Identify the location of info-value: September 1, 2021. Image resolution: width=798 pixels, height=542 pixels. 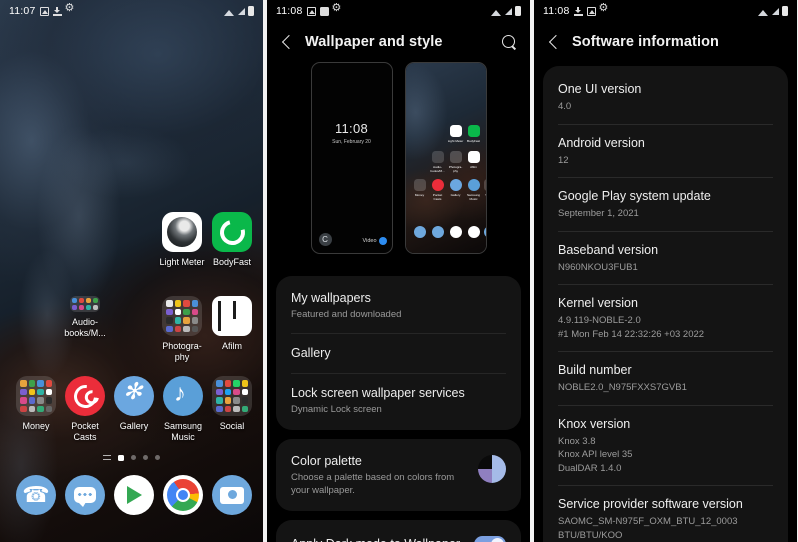
(598, 213).